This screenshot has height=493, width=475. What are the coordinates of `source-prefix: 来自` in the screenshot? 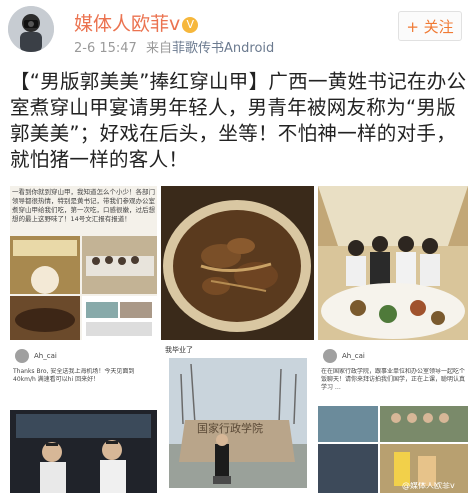 It's located at (158, 48).